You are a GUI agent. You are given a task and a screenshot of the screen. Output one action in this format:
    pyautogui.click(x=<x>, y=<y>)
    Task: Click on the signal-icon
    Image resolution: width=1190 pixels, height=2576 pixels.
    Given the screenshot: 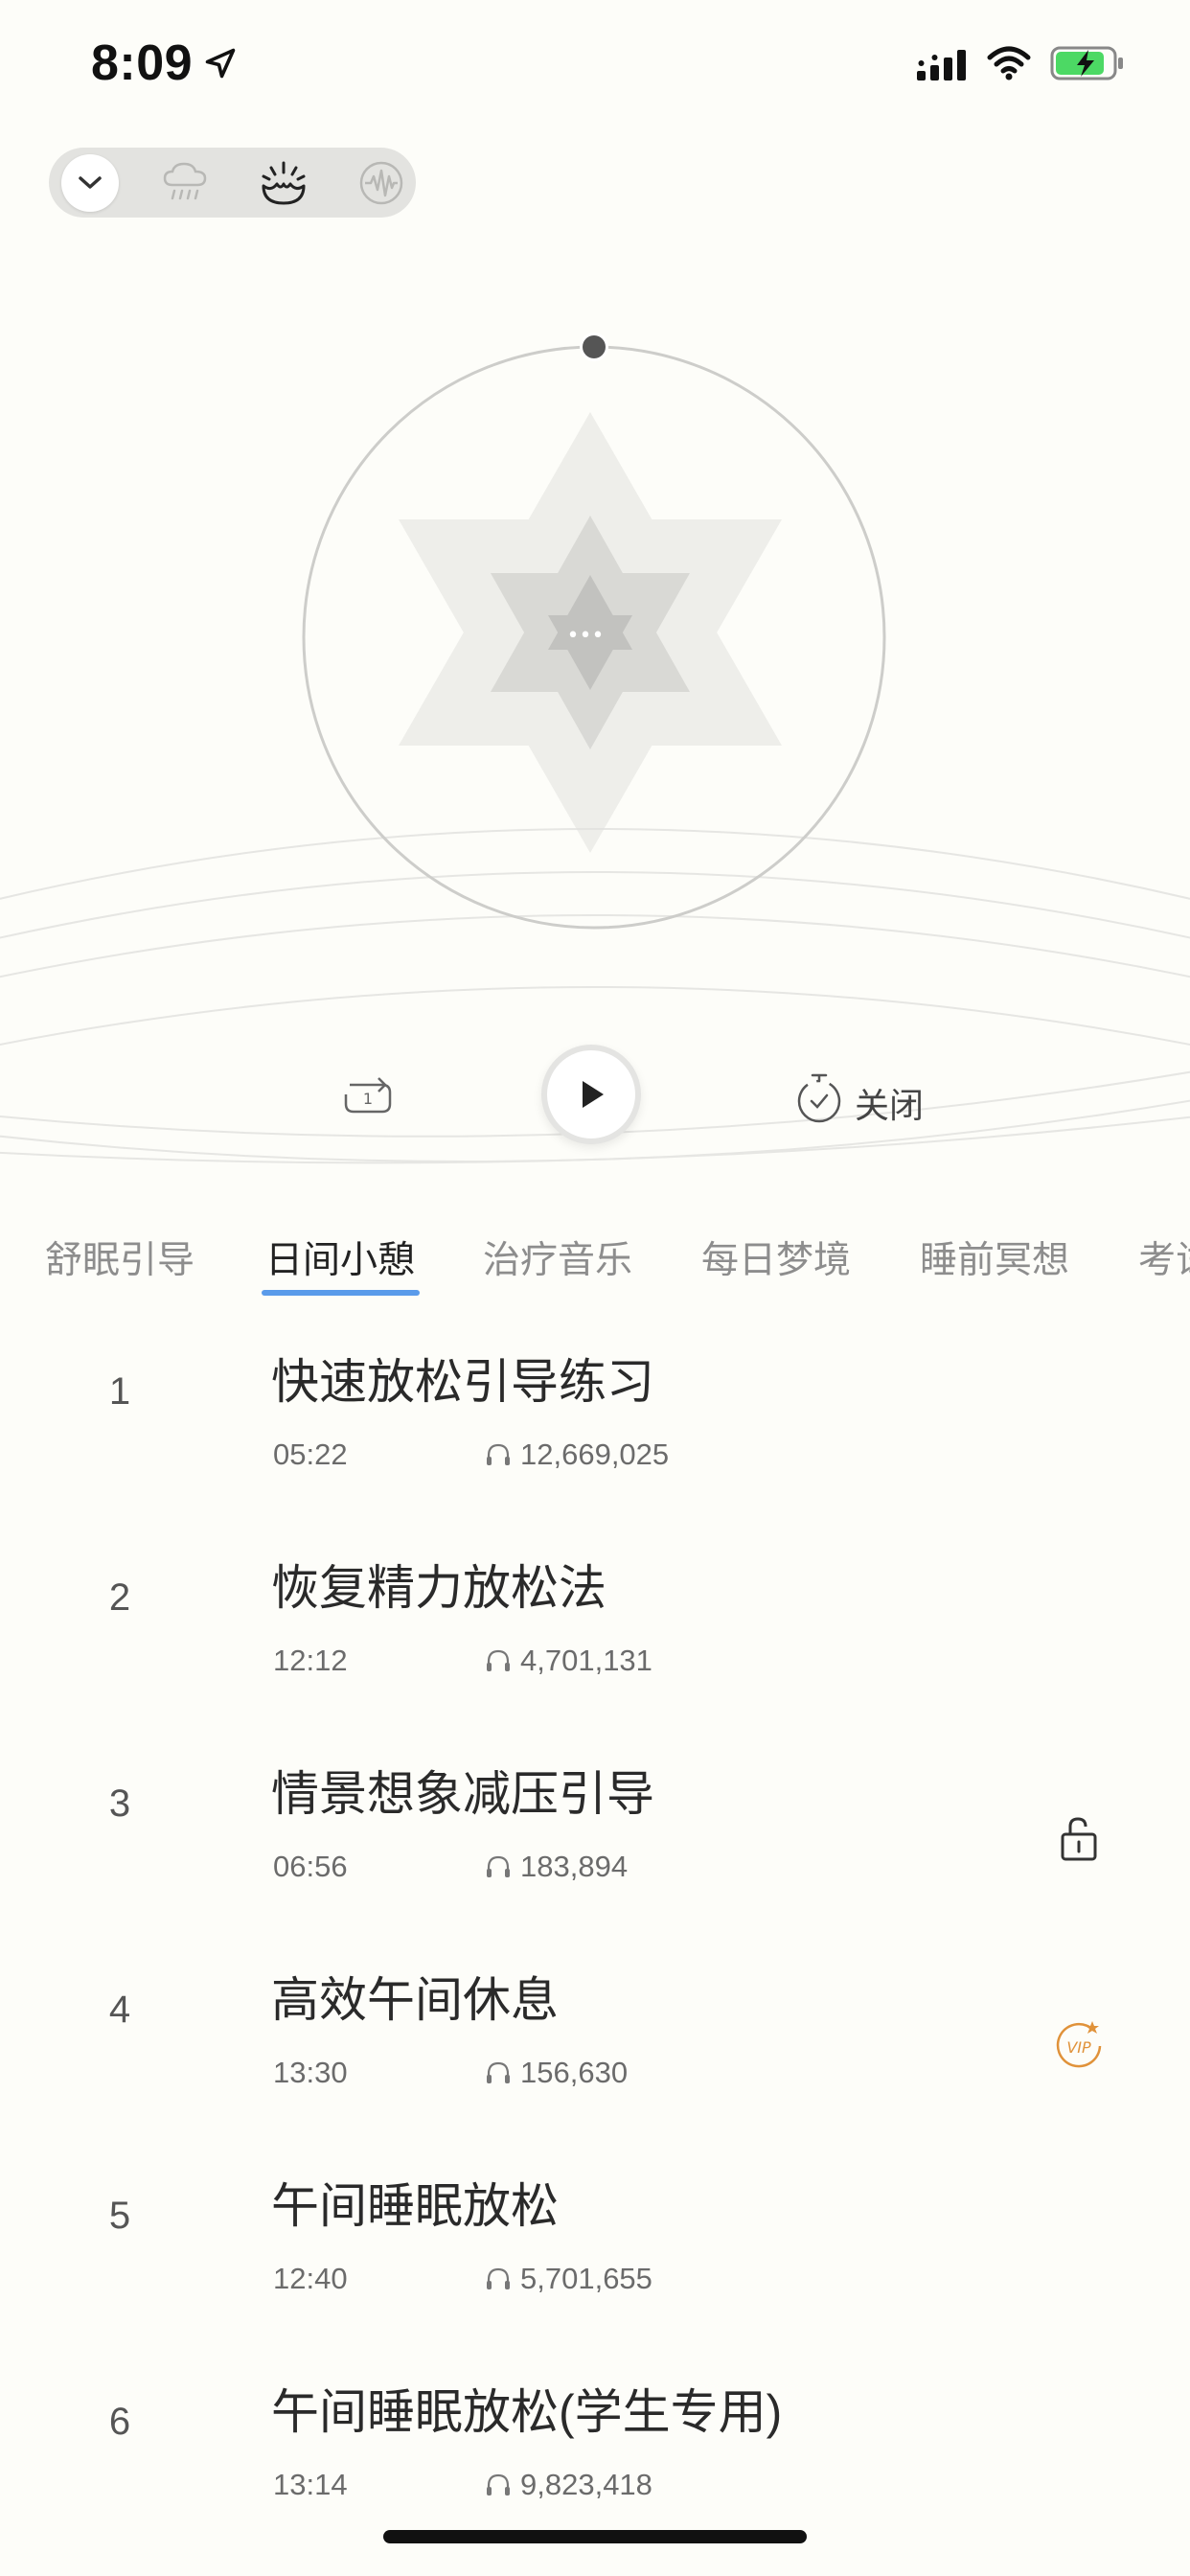 What is the action you would take?
    pyautogui.click(x=942, y=65)
    